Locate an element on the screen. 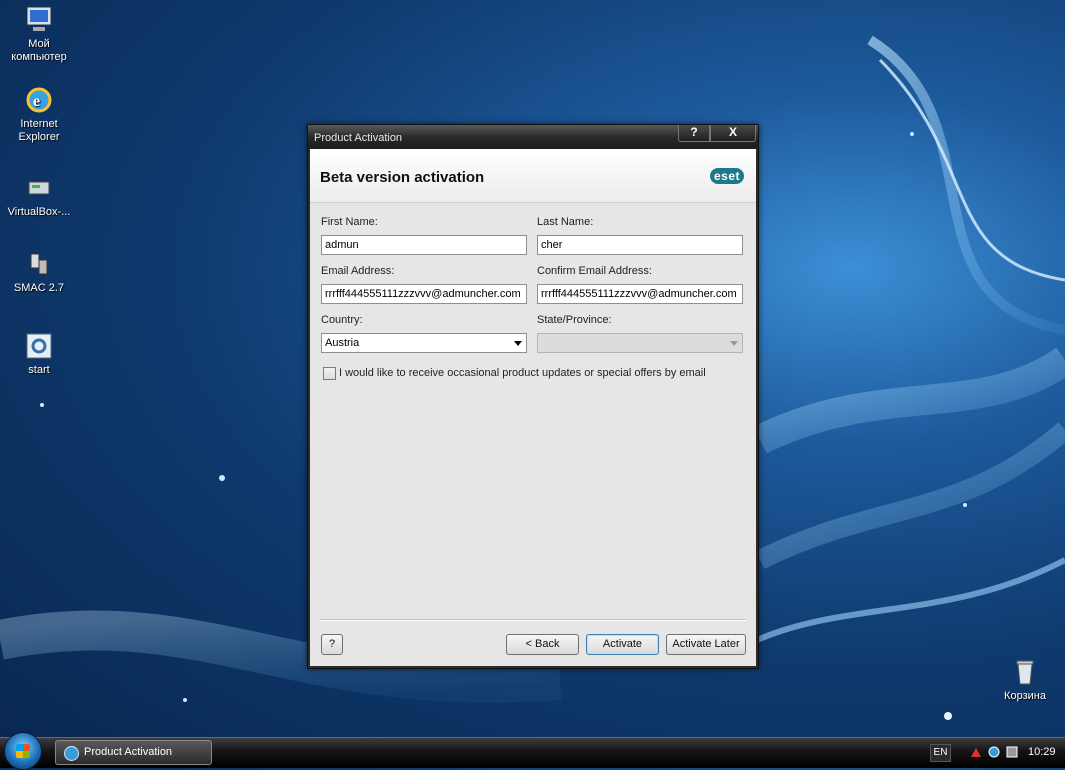 This screenshot has height=770, width=1065. taskbar: Product Activation EN 10:29 is located at coordinates (532, 751).